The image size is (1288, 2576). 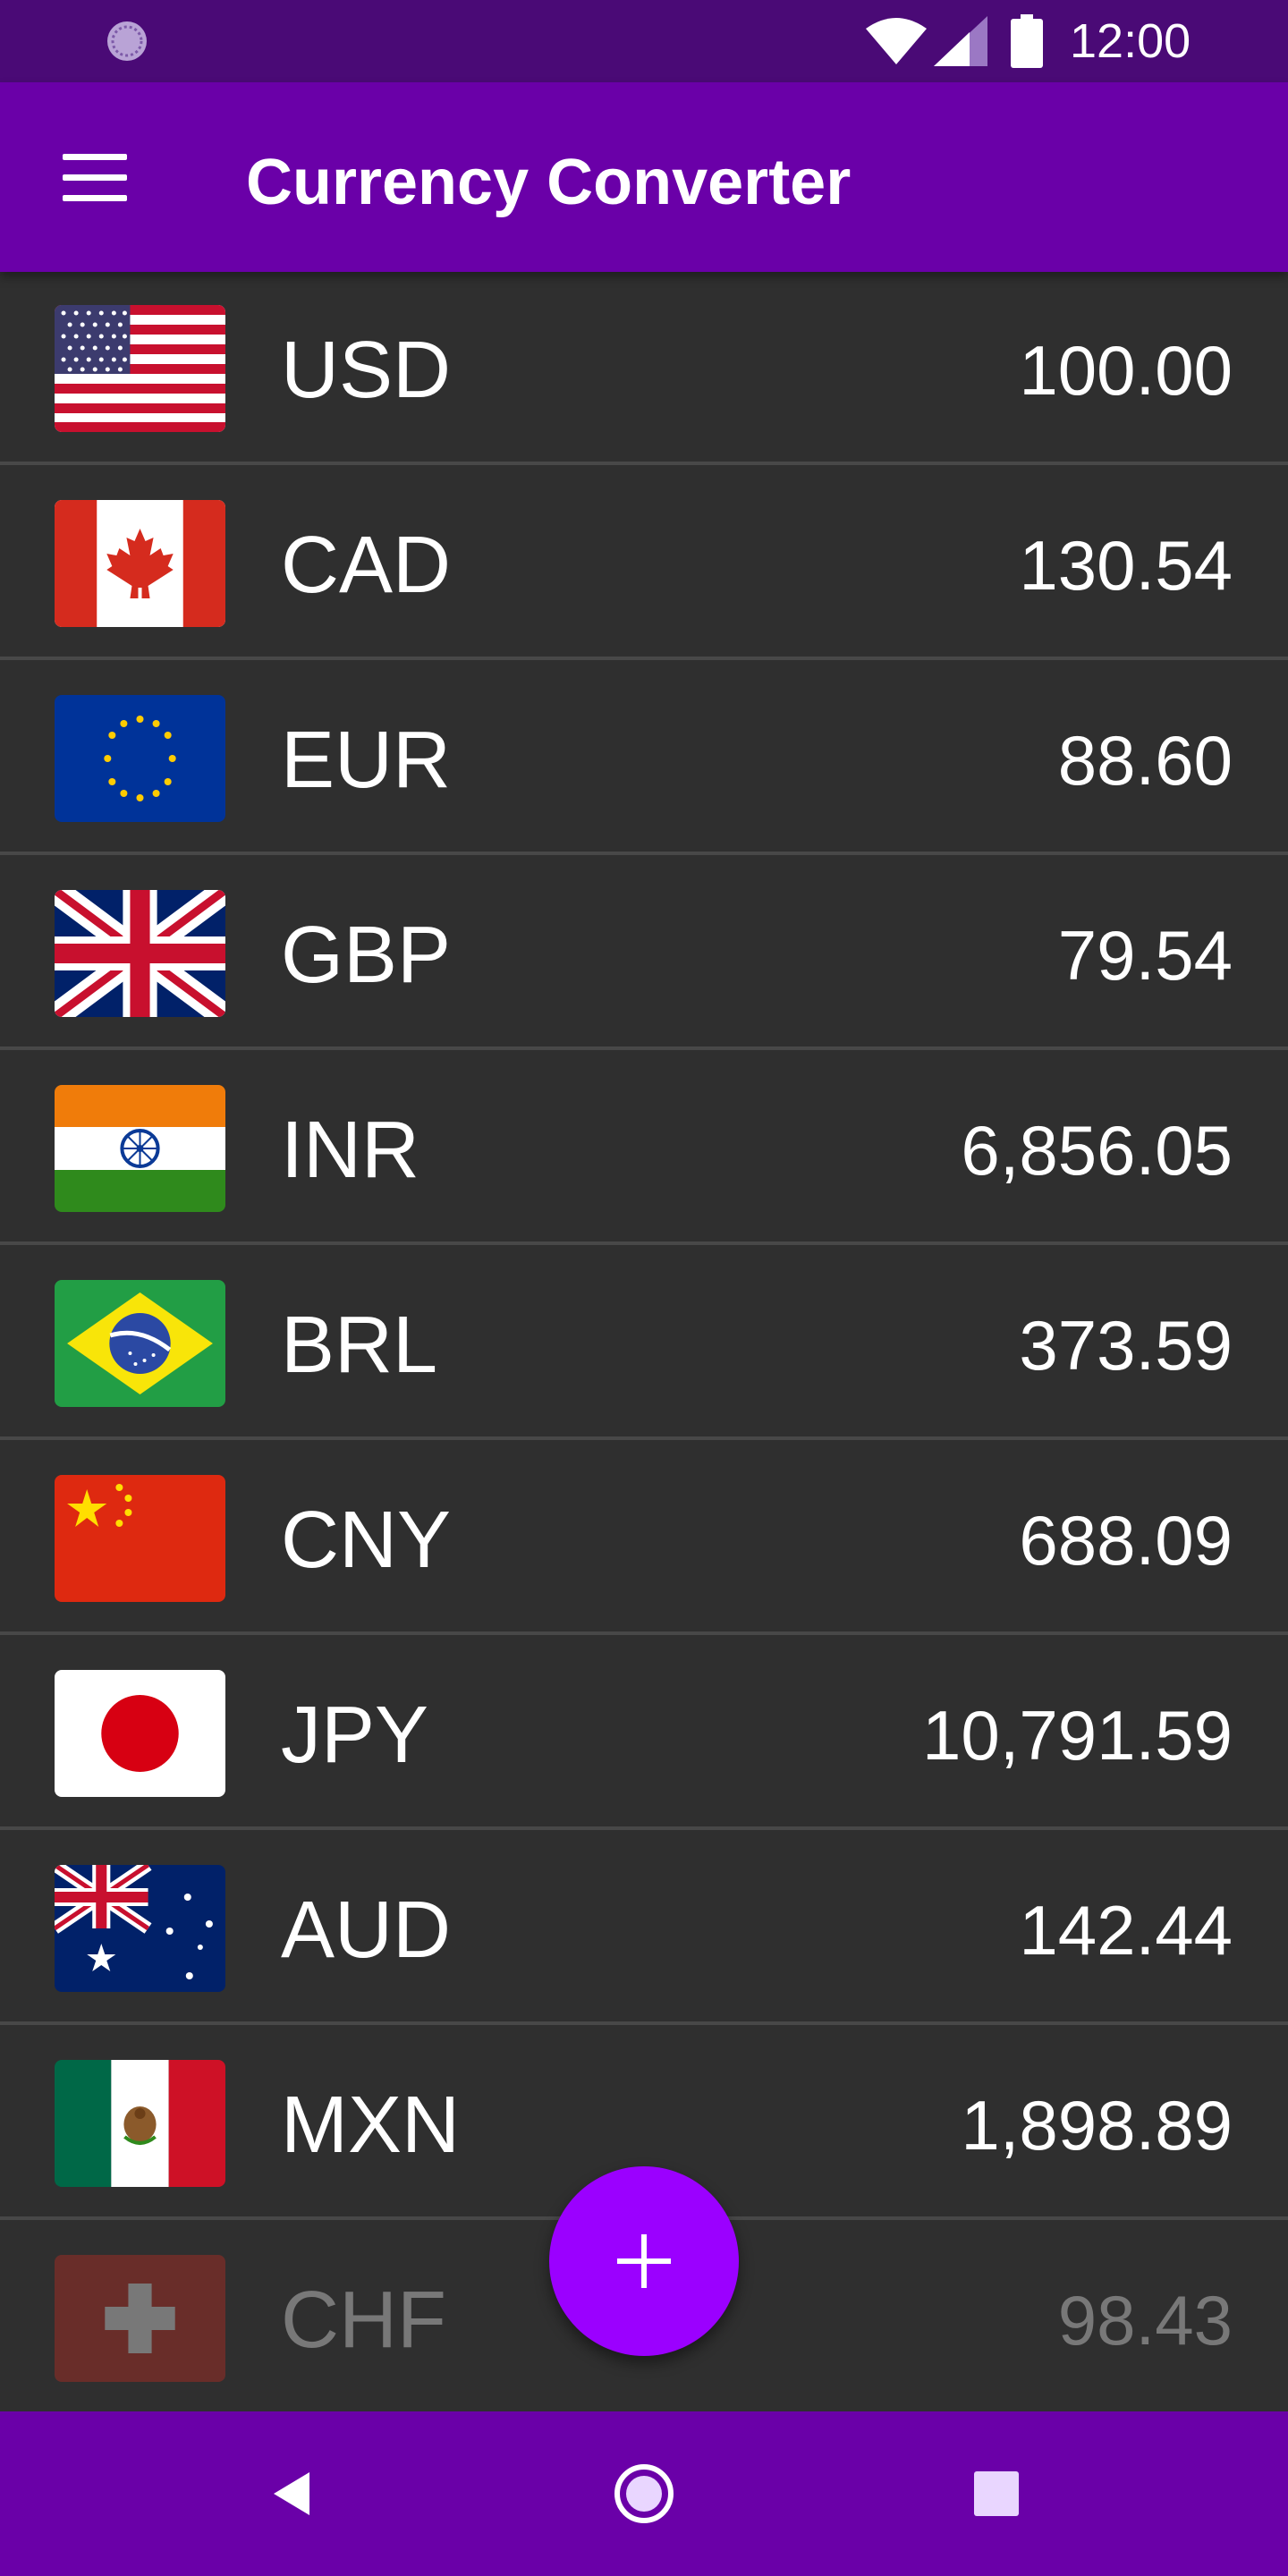 What do you see at coordinates (366, 370) in the screenshot?
I see `currency-code: USD` at bounding box center [366, 370].